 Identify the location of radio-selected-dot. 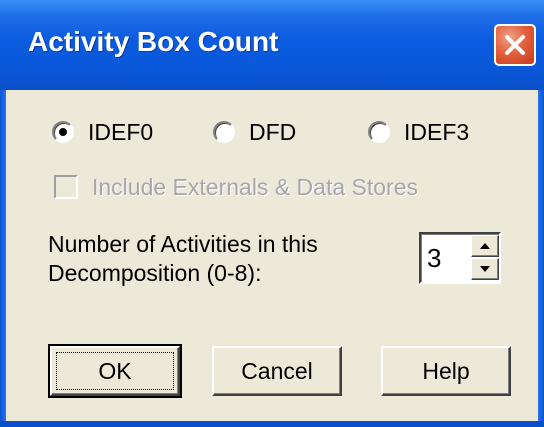
(63, 132).